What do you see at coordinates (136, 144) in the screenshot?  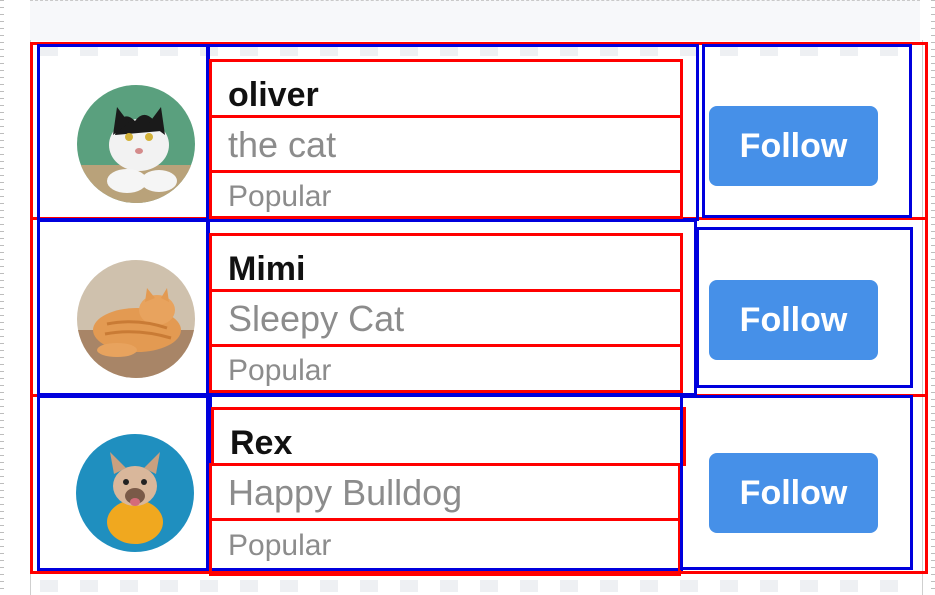 I see `cat-photo-avatar-icon` at bounding box center [136, 144].